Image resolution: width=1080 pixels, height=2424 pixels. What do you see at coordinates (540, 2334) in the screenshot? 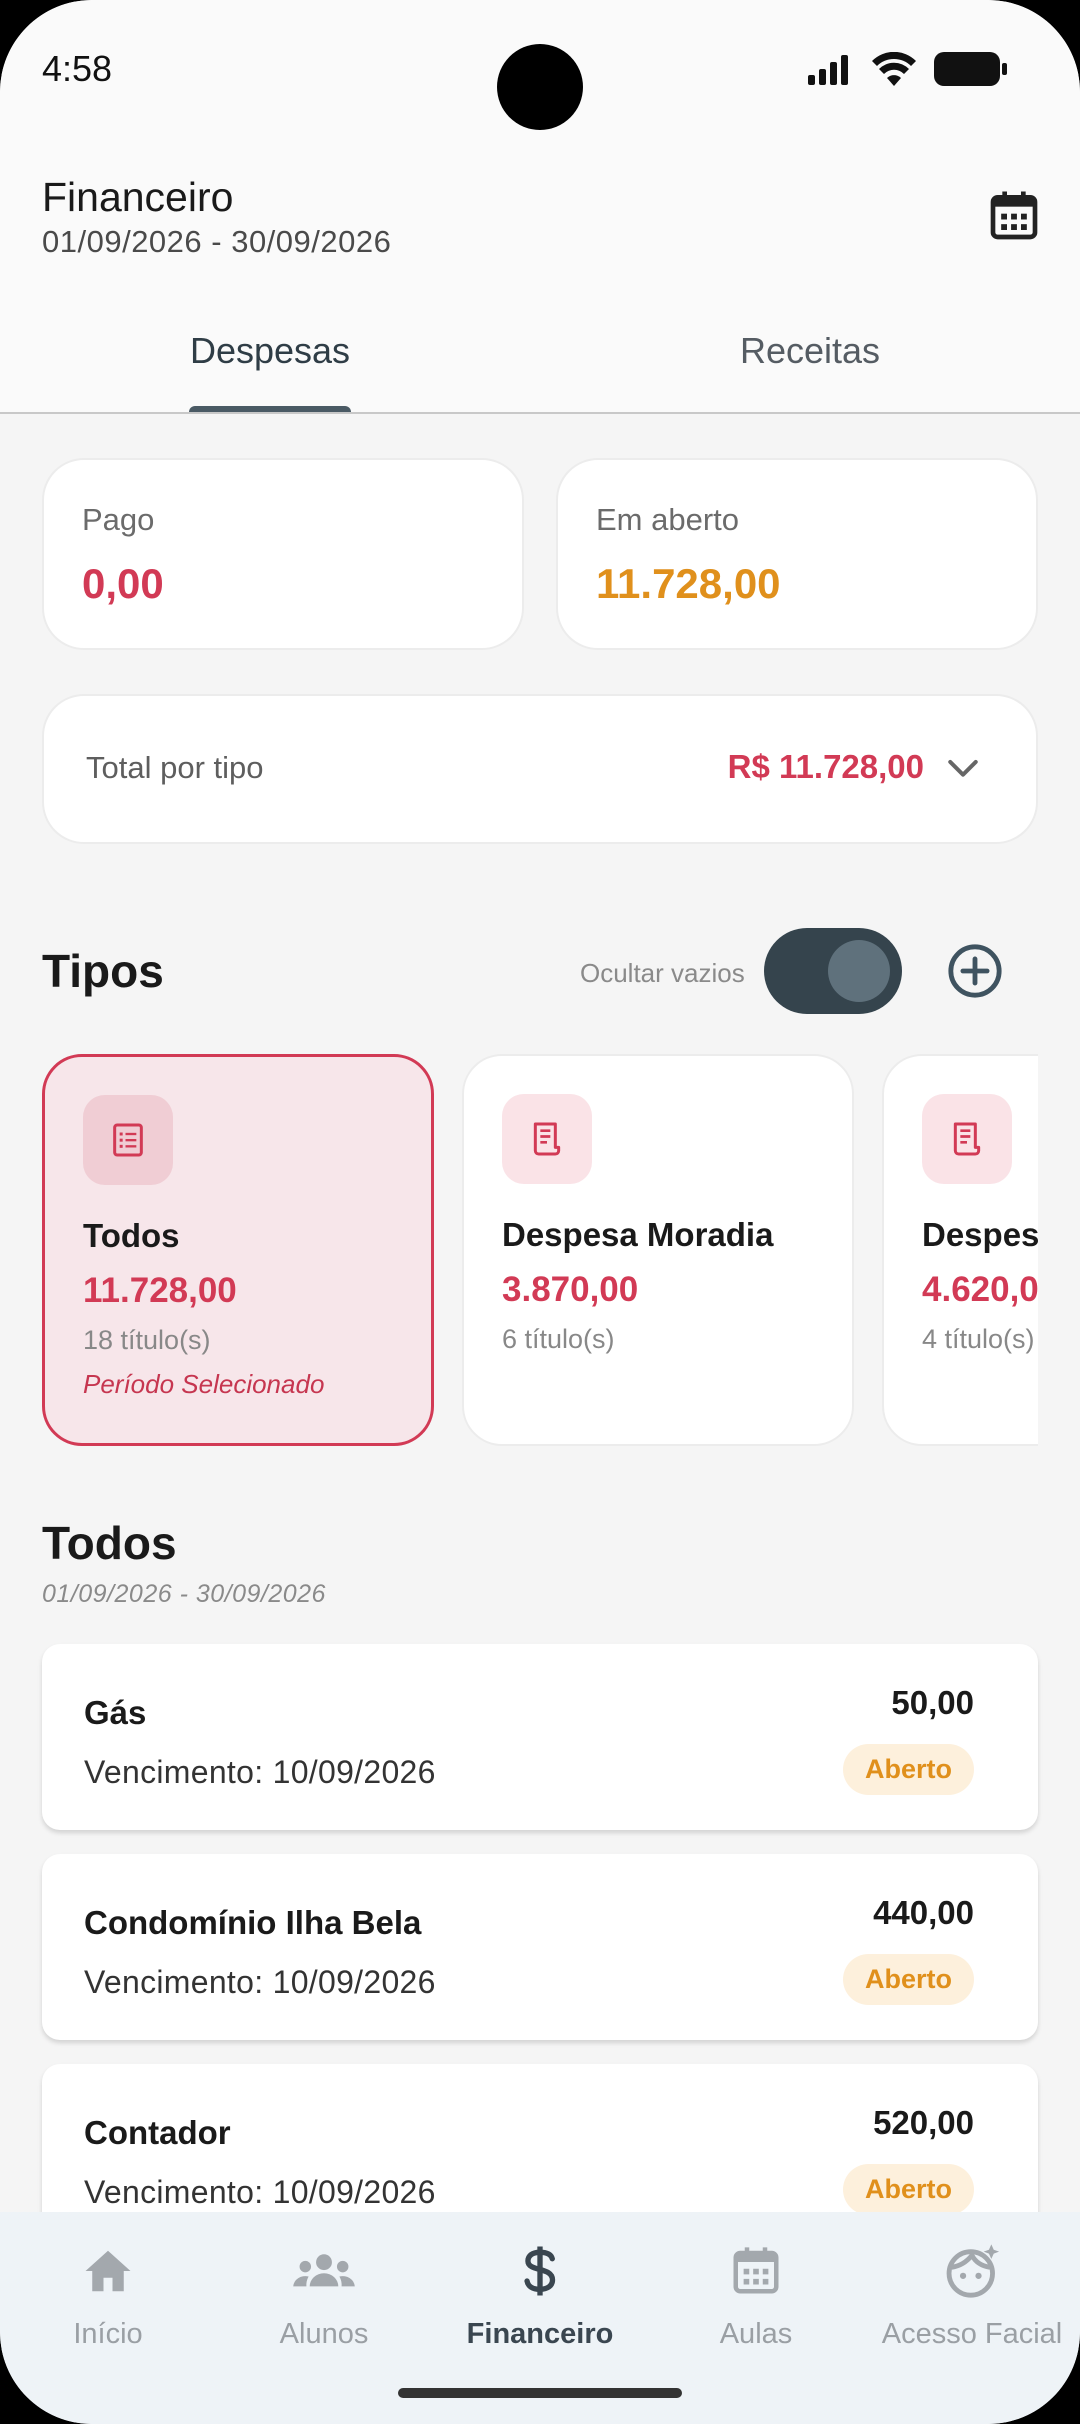
I see `nav-label: Financeiro` at bounding box center [540, 2334].